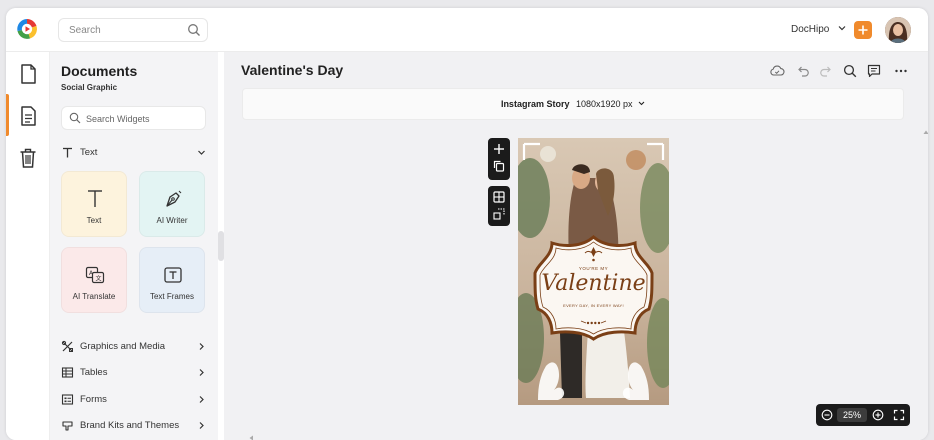  What do you see at coordinates (573, 104) in the screenshot?
I see `canvas-size-selector: Instagram Story 1080x1920 px` at bounding box center [573, 104].